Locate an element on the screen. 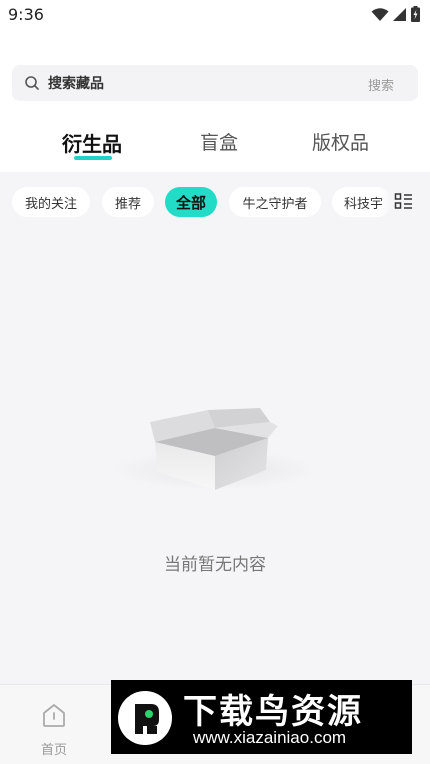 The width and height of the screenshot is (430, 764). tab-blind-box: 盲盒 is located at coordinates (219, 141).